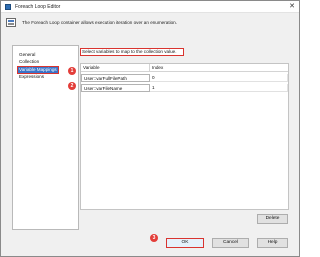 The image size is (320, 257). What do you see at coordinates (230, 243) in the screenshot?
I see `cancel-button: Cancel` at bounding box center [230, 243].